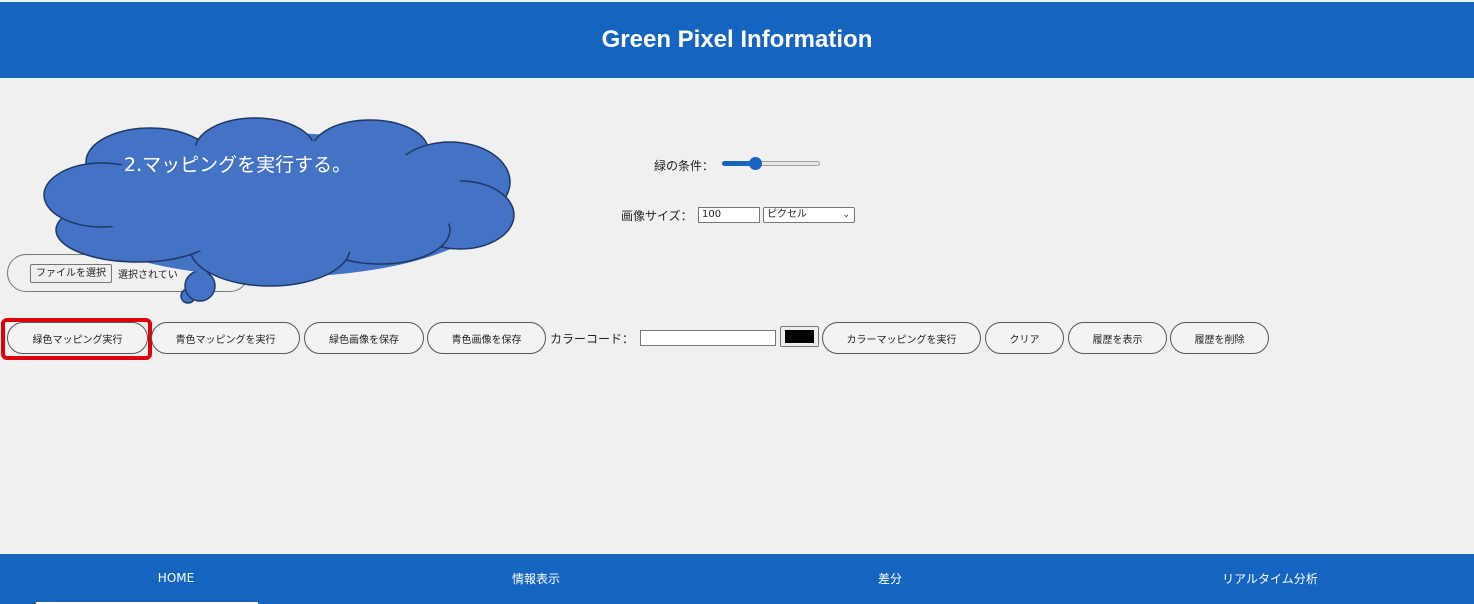 Image resolution: width=1474 pixels, height=604 pixels. I want to click on nav-realtime: リアルタイム分析, so click(1270, 578).